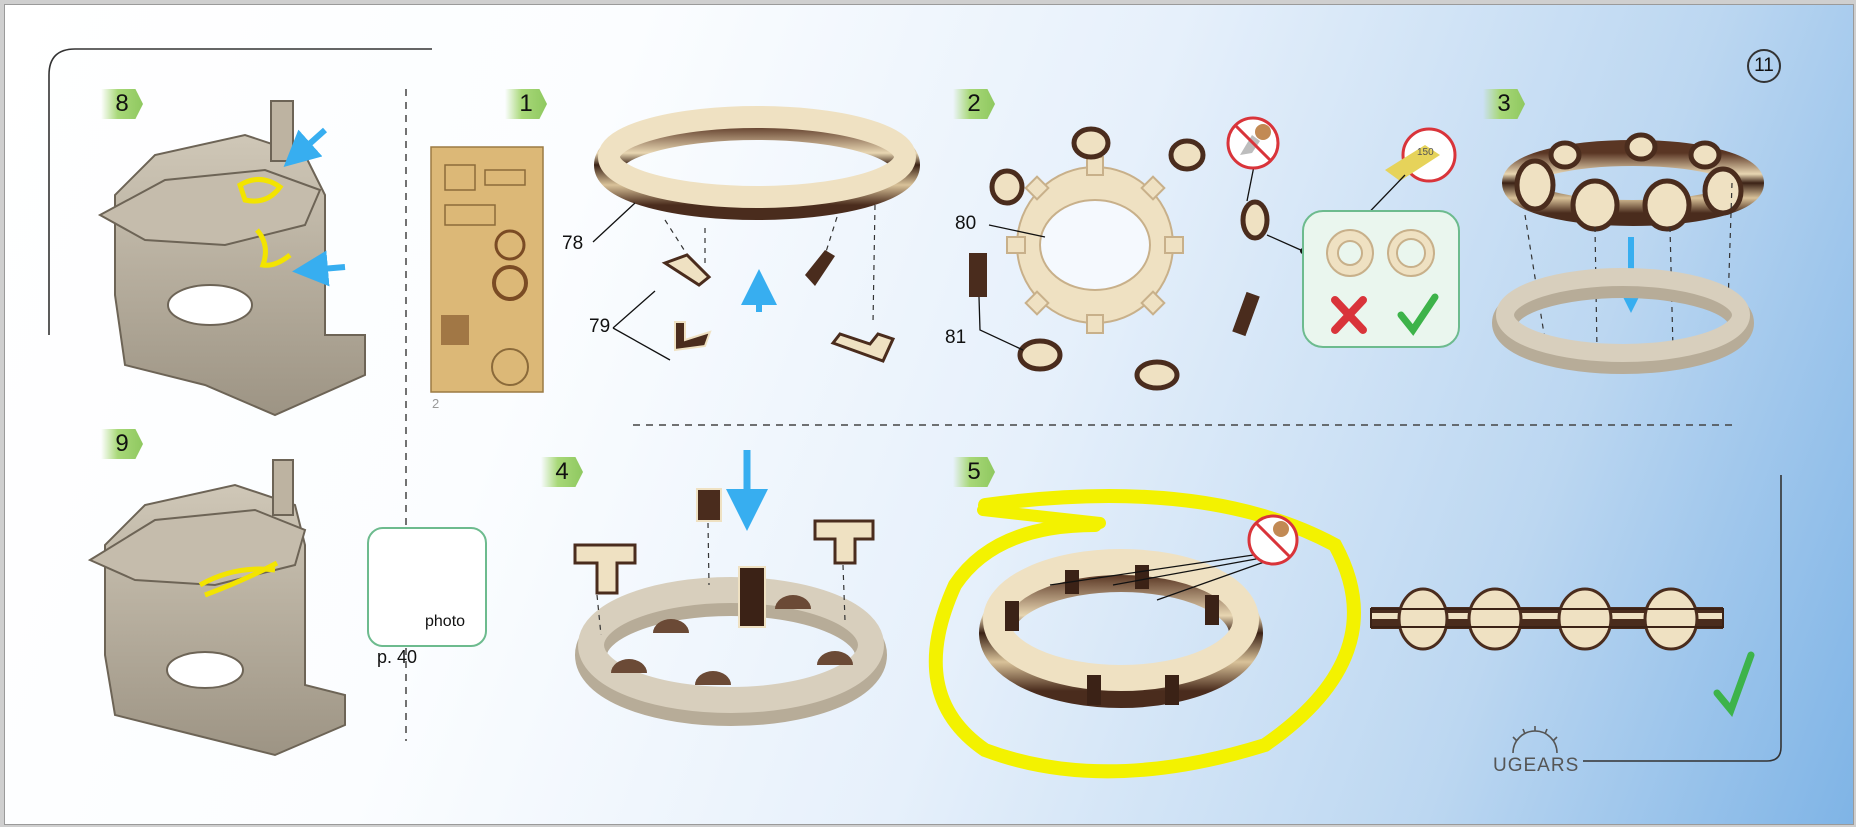 This screenshot has height=827, width=1856. I want to click on step-badge-3: 3, so click(1504, 104).